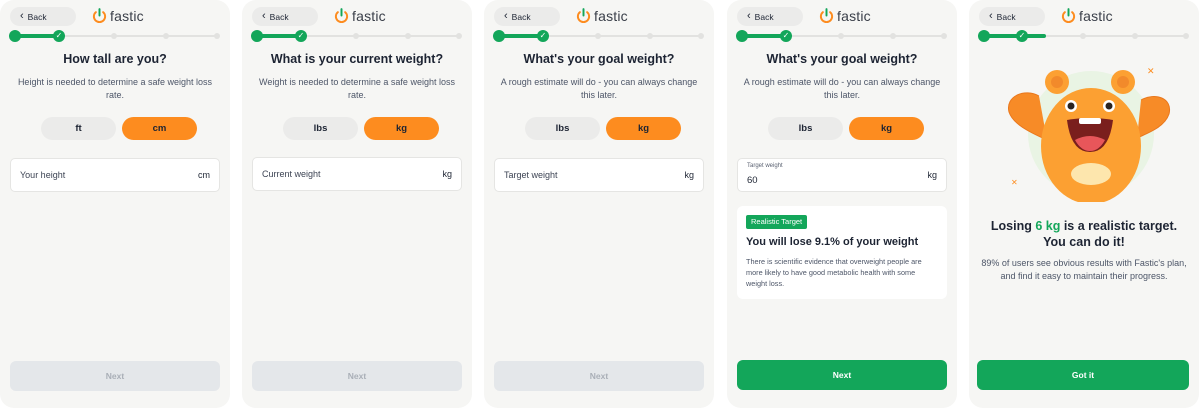 The image size is (1200, 408). What do you see at coordinates (842, 175) in the screenshot?
I see `target-weight-input: Target weight 60 kg` at bounding box center [842, 175].